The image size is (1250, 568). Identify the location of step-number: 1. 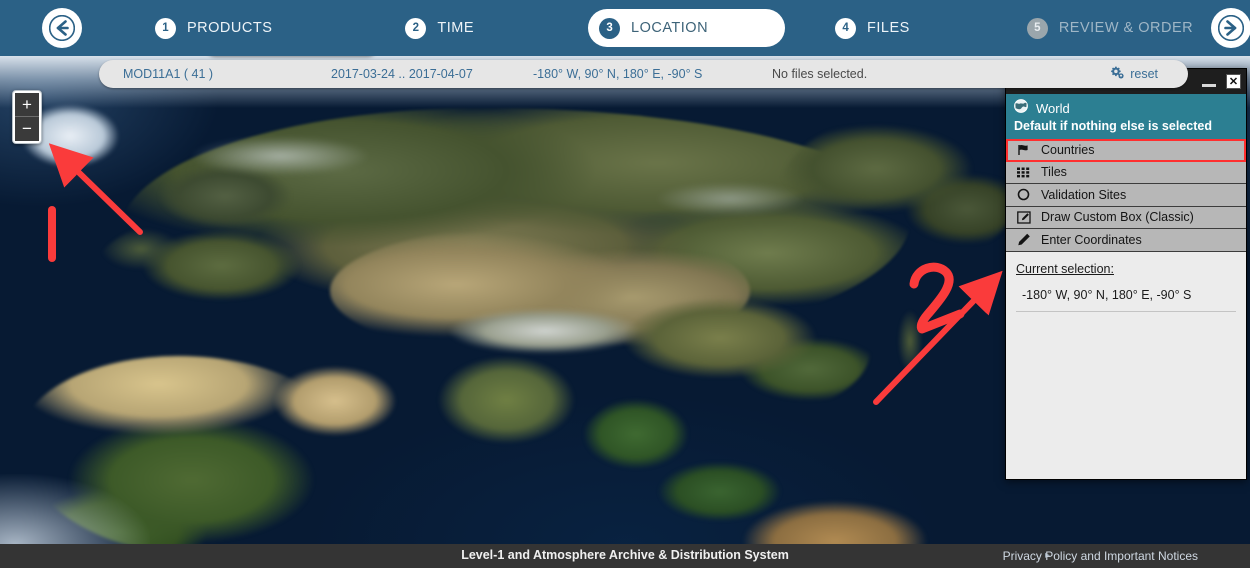
(165, 28).